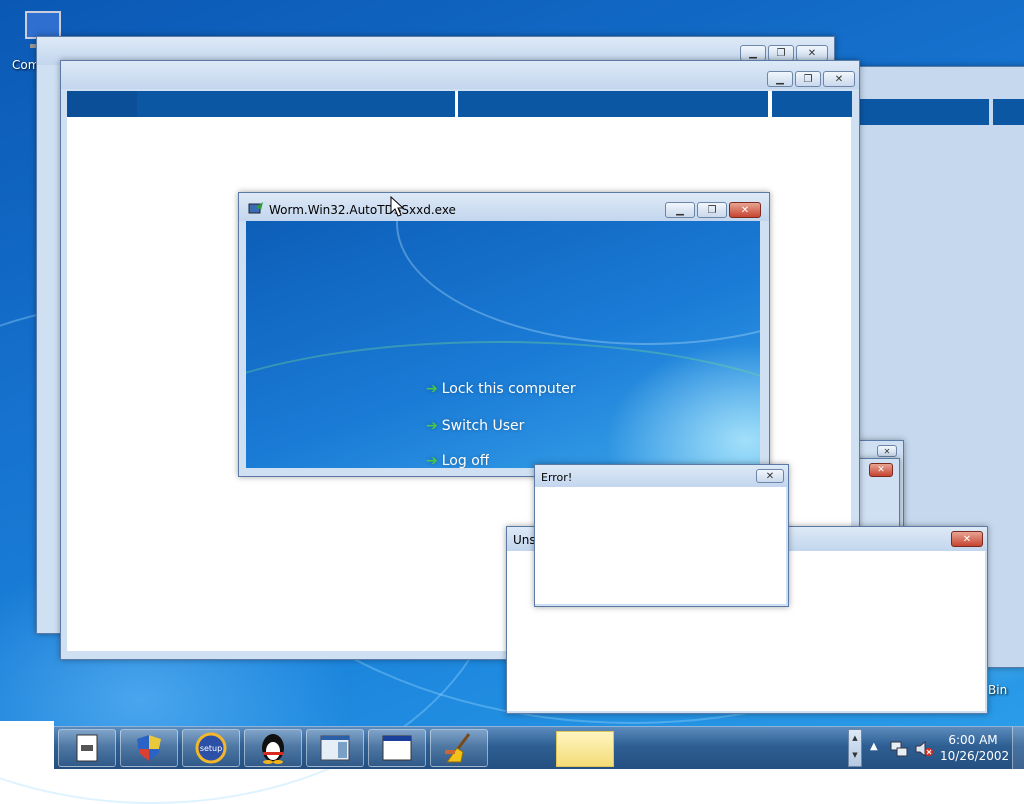  Describe the element at coordinates (855, 748) in the screenshot. I see `taskbar-scroll: ▲ ▼` at that location.